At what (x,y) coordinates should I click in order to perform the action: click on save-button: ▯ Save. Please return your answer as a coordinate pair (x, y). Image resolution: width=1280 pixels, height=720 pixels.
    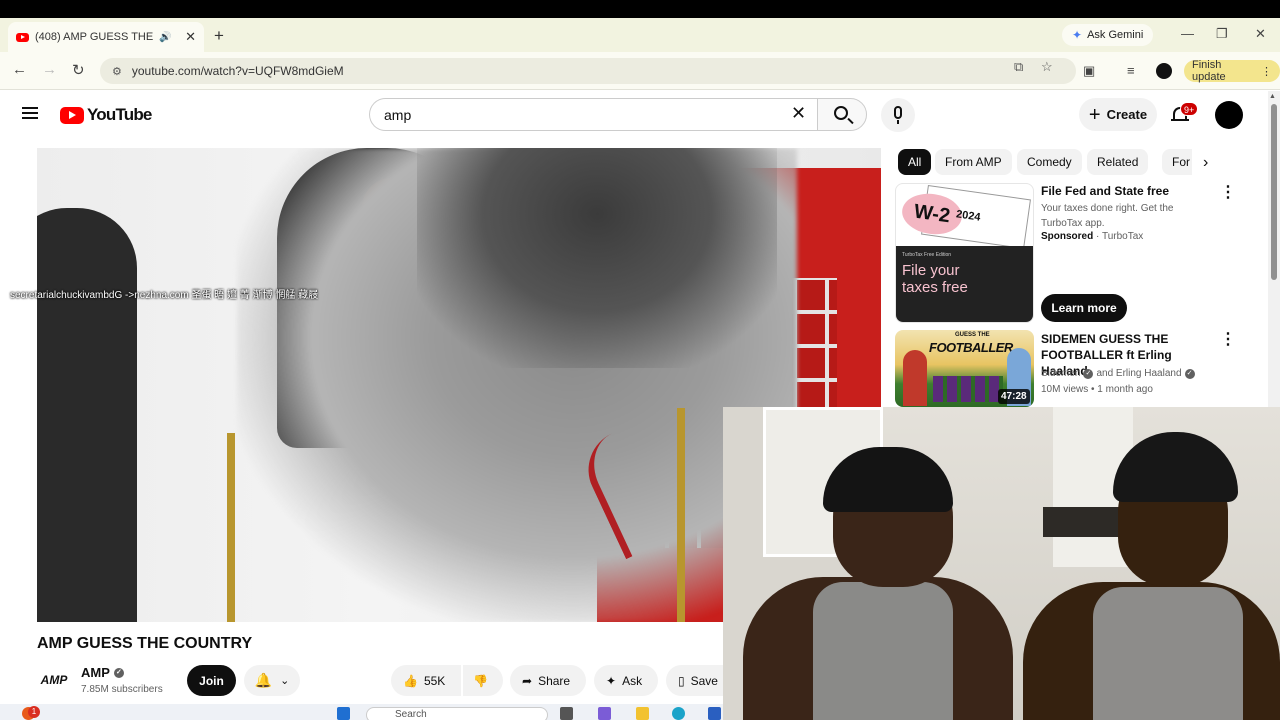
    Looking at the image, I should click on (694, 680).